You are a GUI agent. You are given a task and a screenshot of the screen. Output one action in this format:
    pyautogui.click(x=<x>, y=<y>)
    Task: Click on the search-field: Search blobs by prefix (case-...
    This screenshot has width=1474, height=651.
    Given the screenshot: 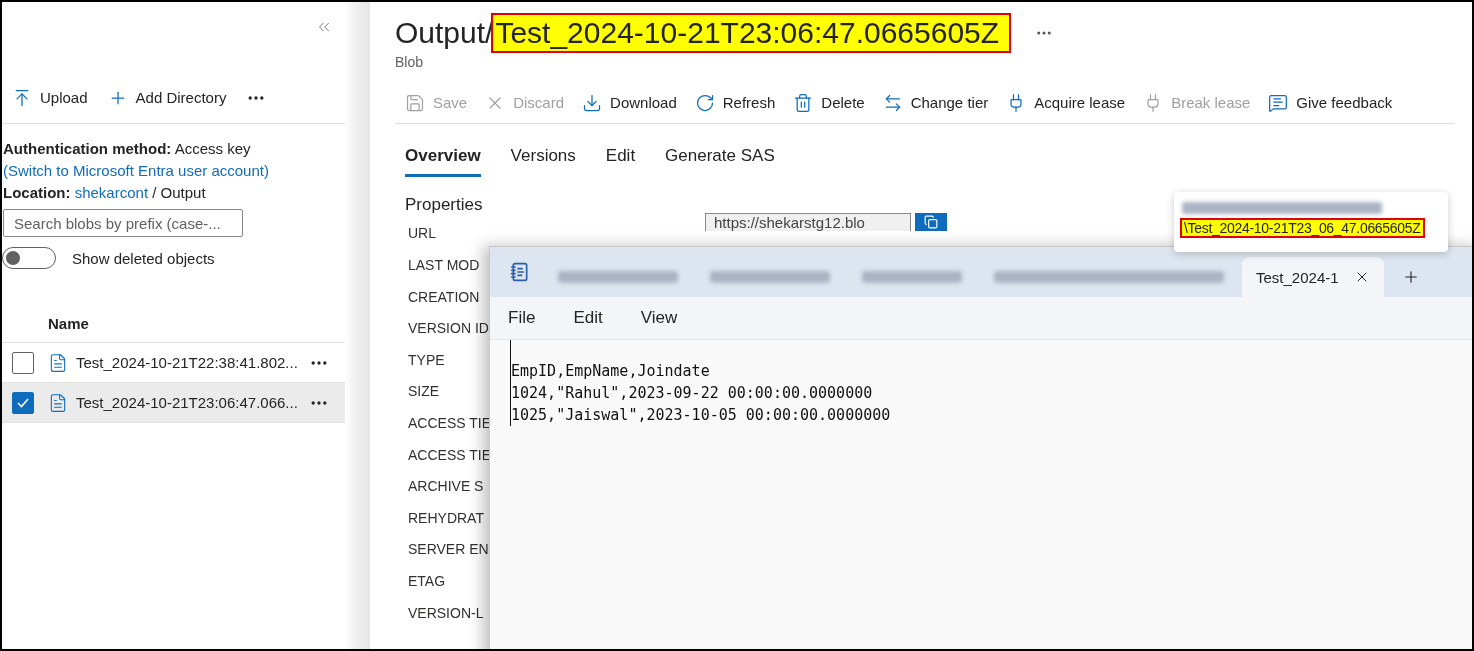 What is the action you would take?
    pyautogui.click(x=123, y=223)
    